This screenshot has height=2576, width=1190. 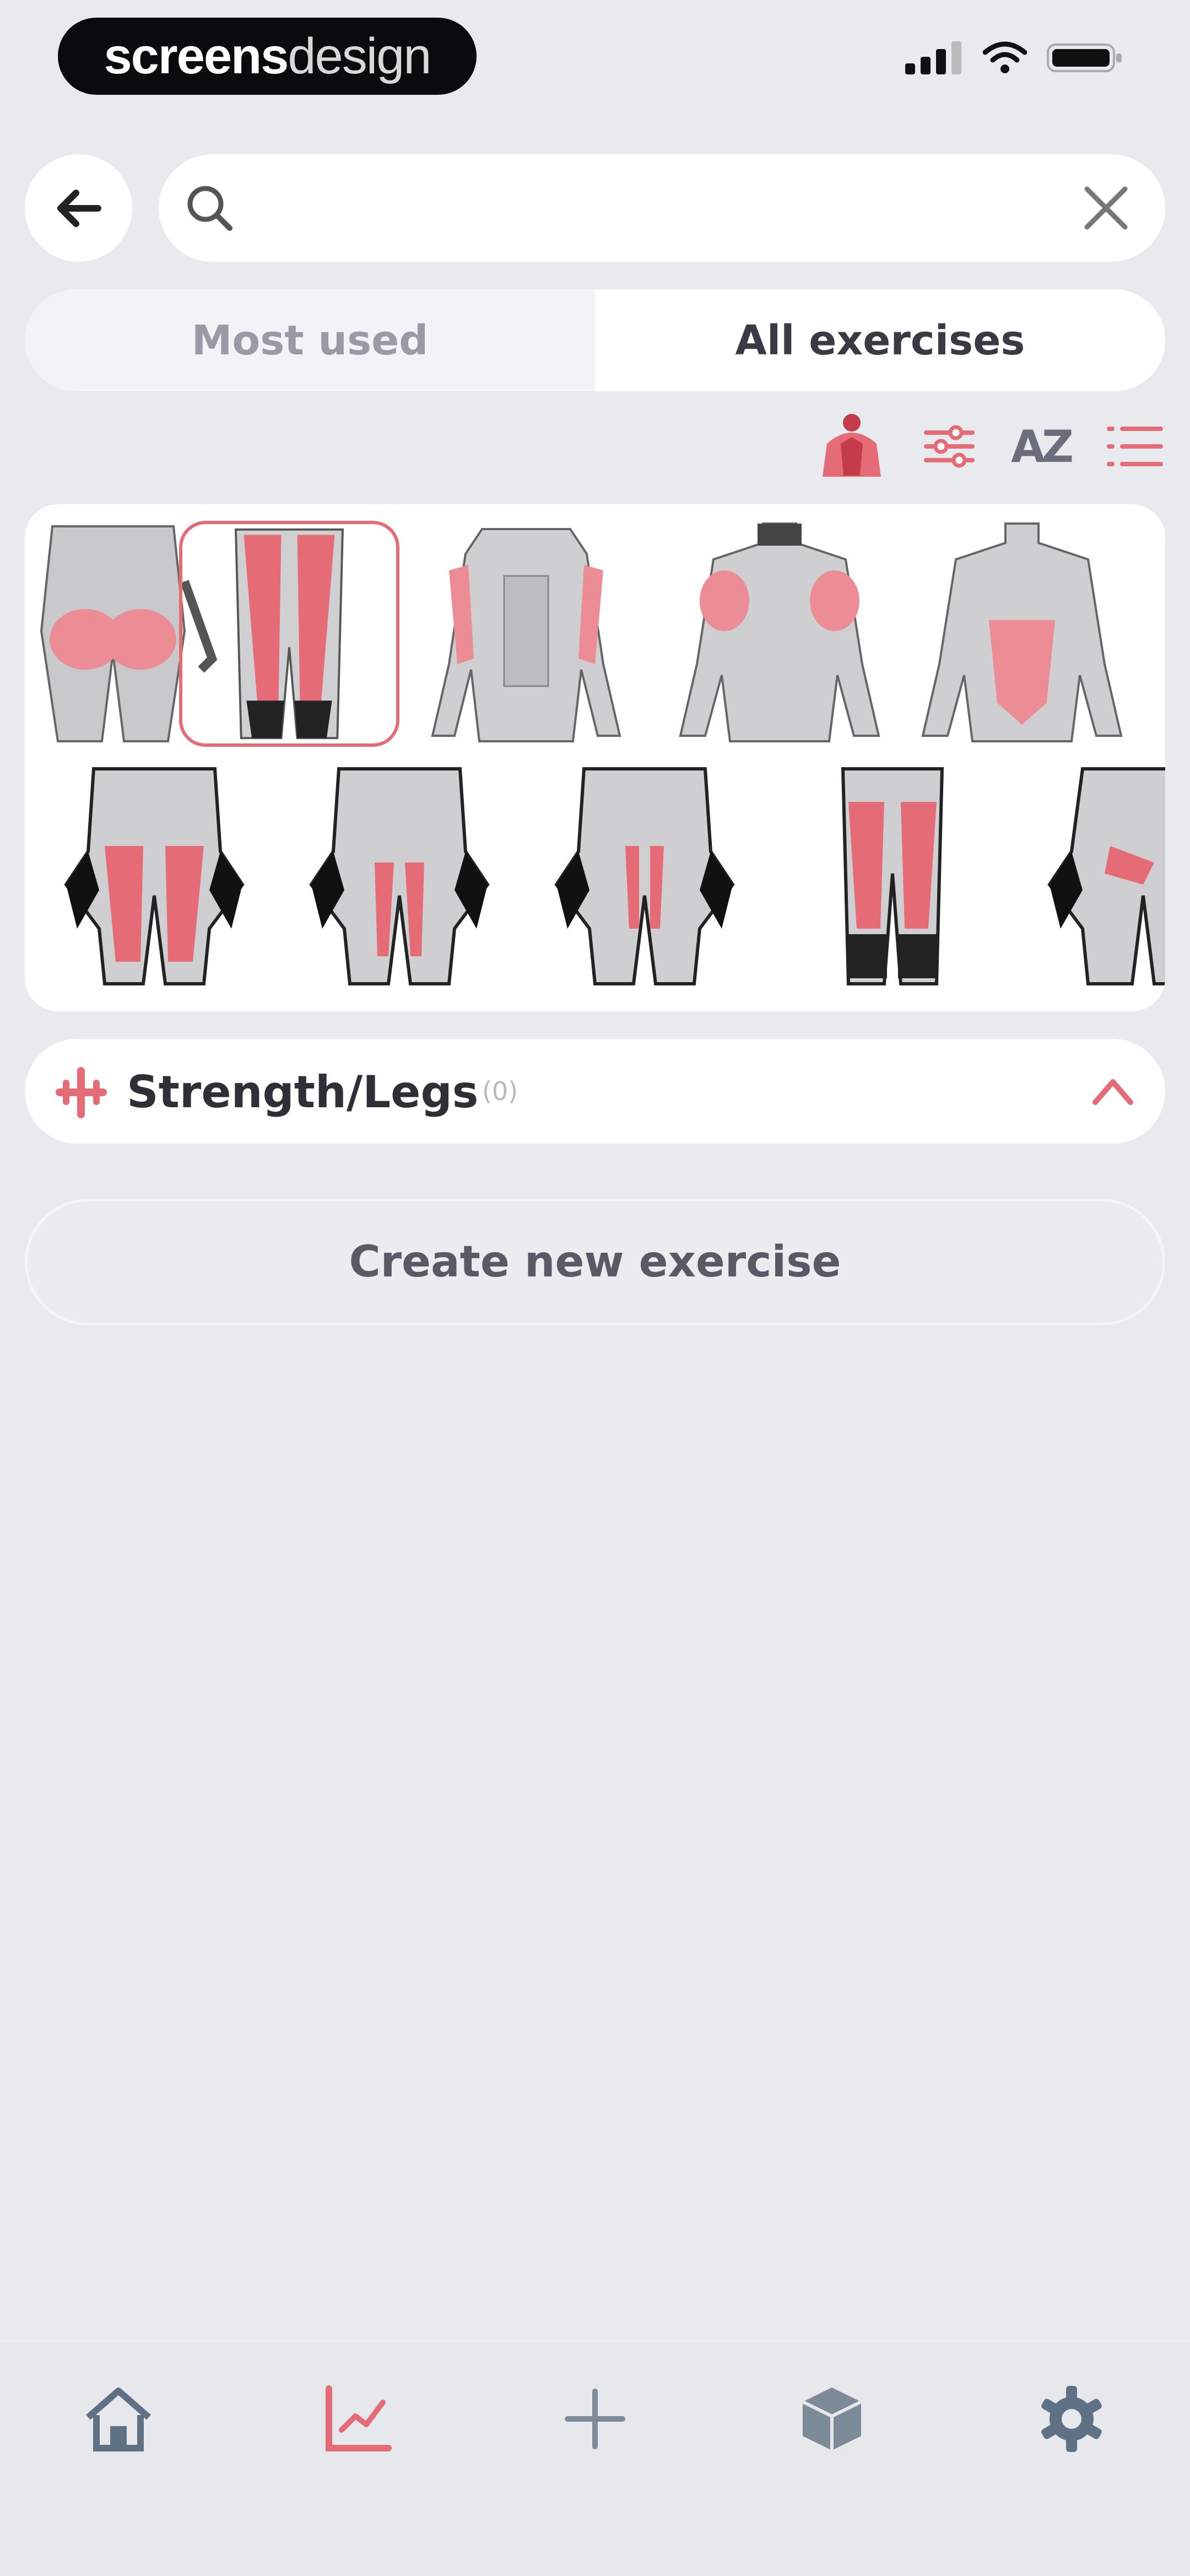 I want to click on stats-chart-icon, so click(x=359, y=2418).